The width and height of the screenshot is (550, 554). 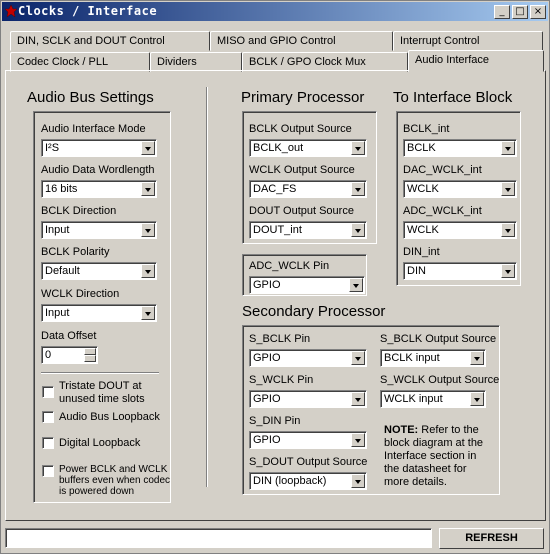 What do you see at coordinates (90, 355) in the screenshot?
I see `spinner-arrows-icon` at bounding box center [90, 355].